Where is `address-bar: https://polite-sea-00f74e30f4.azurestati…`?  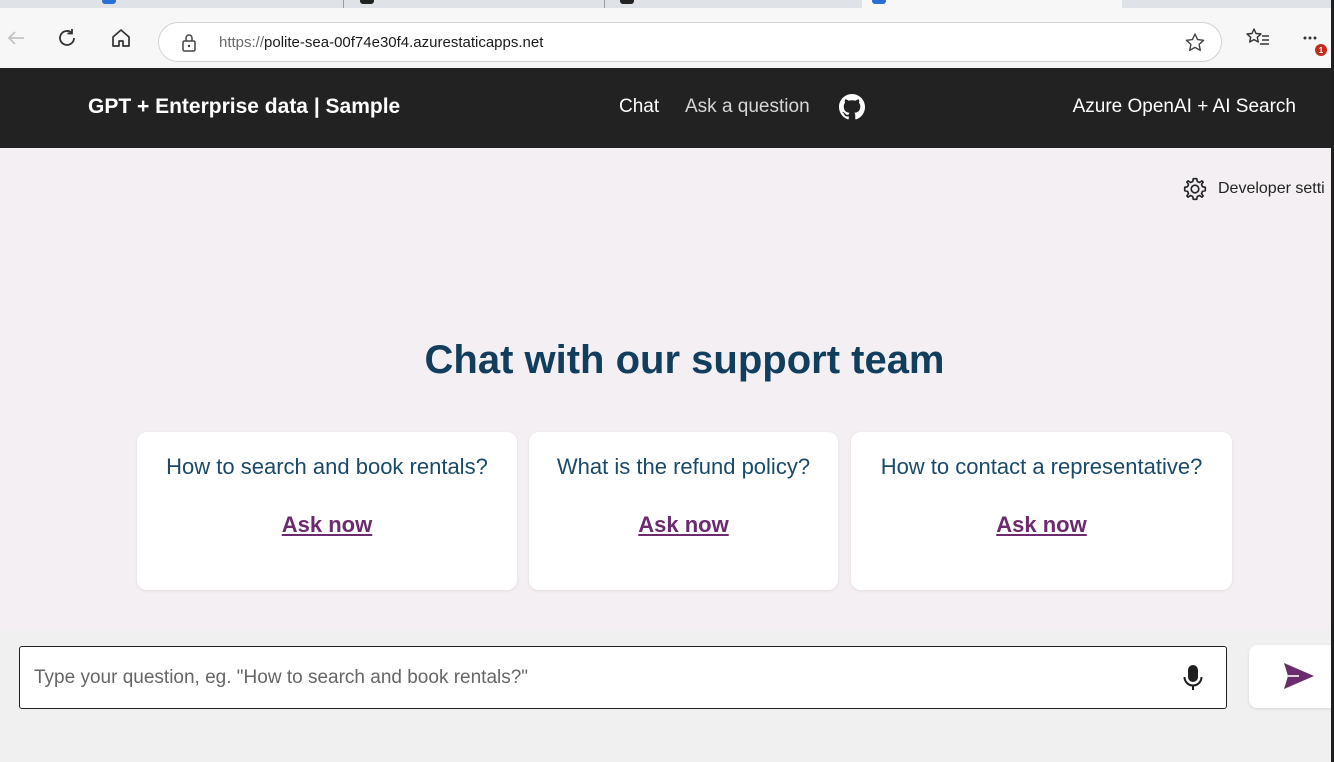 address-bar: https://polite-sea-00f74e30f4.azurestati… is located at coordinates (690, 42).